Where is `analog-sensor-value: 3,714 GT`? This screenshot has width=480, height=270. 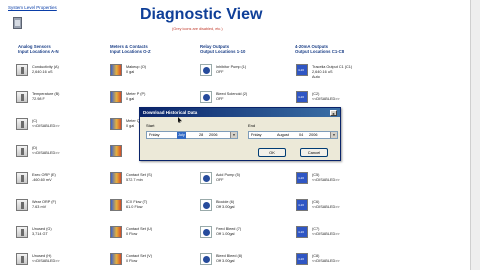
analog-sensor-value: 3,714 GT is located at coordinates (40, 234).